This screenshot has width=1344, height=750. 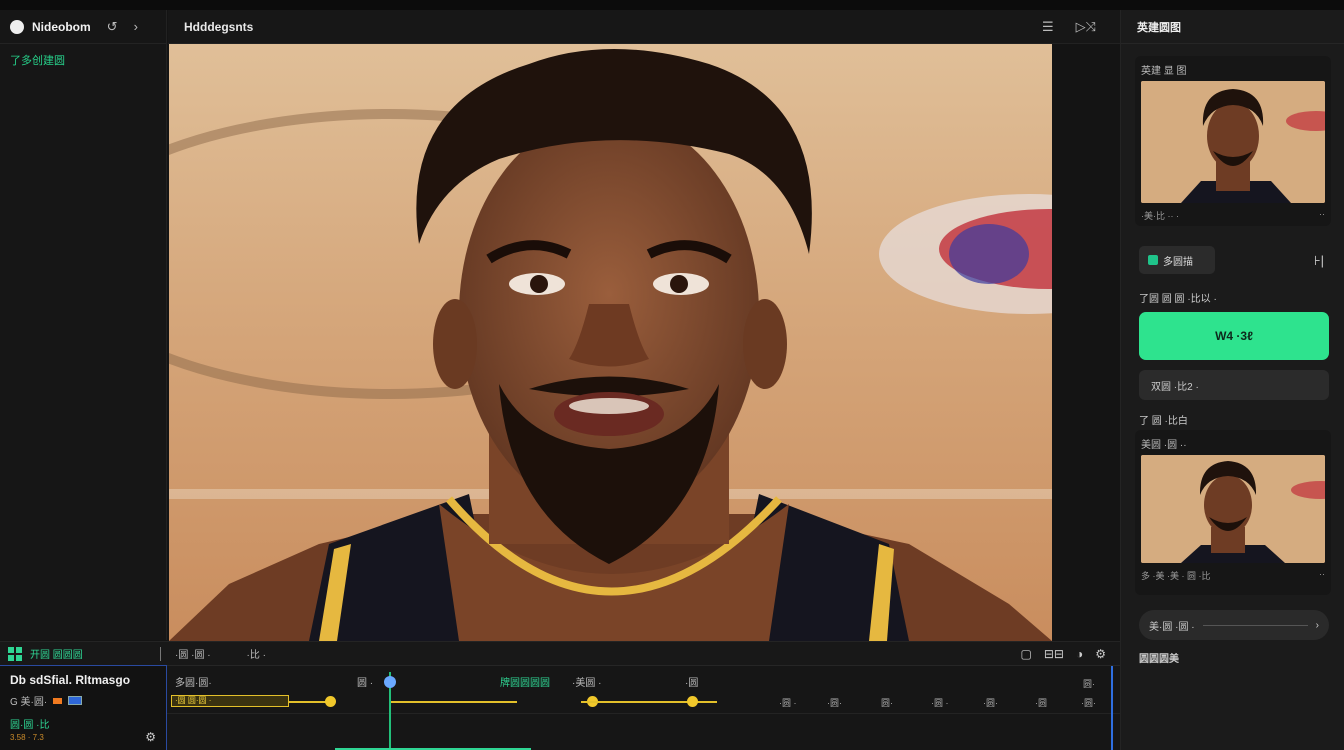 I want to click on split-icon: ⊦|, so click(x=1319, y=261).